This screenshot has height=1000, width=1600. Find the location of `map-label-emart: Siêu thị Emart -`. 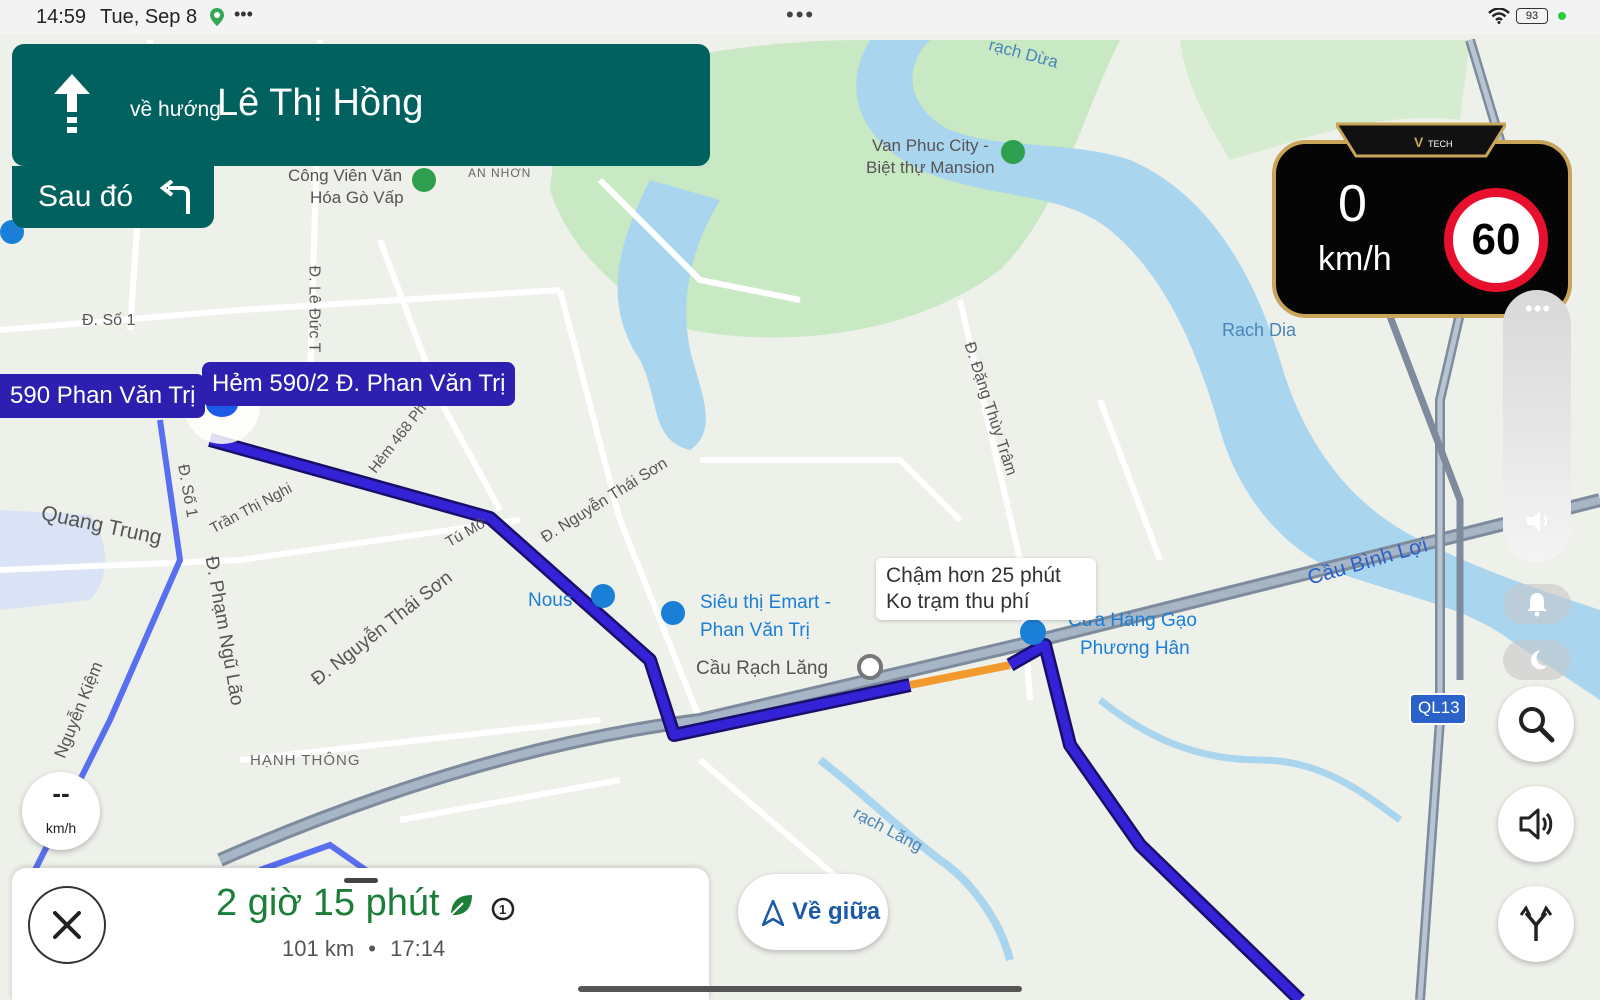

map-label-emart: Siêu thị Emart - is located at coordinates (765, 603).